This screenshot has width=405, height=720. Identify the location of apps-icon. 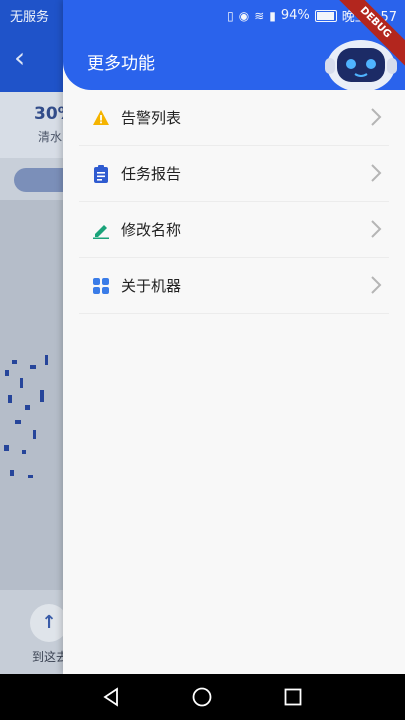
(101, 286).